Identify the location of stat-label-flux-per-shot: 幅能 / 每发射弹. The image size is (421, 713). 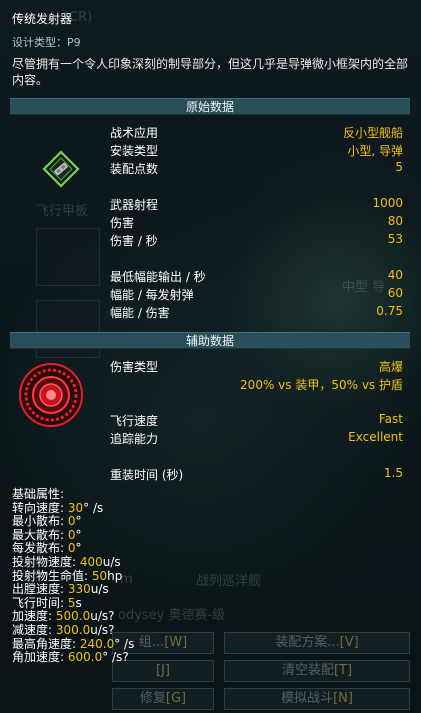
(152, 295).